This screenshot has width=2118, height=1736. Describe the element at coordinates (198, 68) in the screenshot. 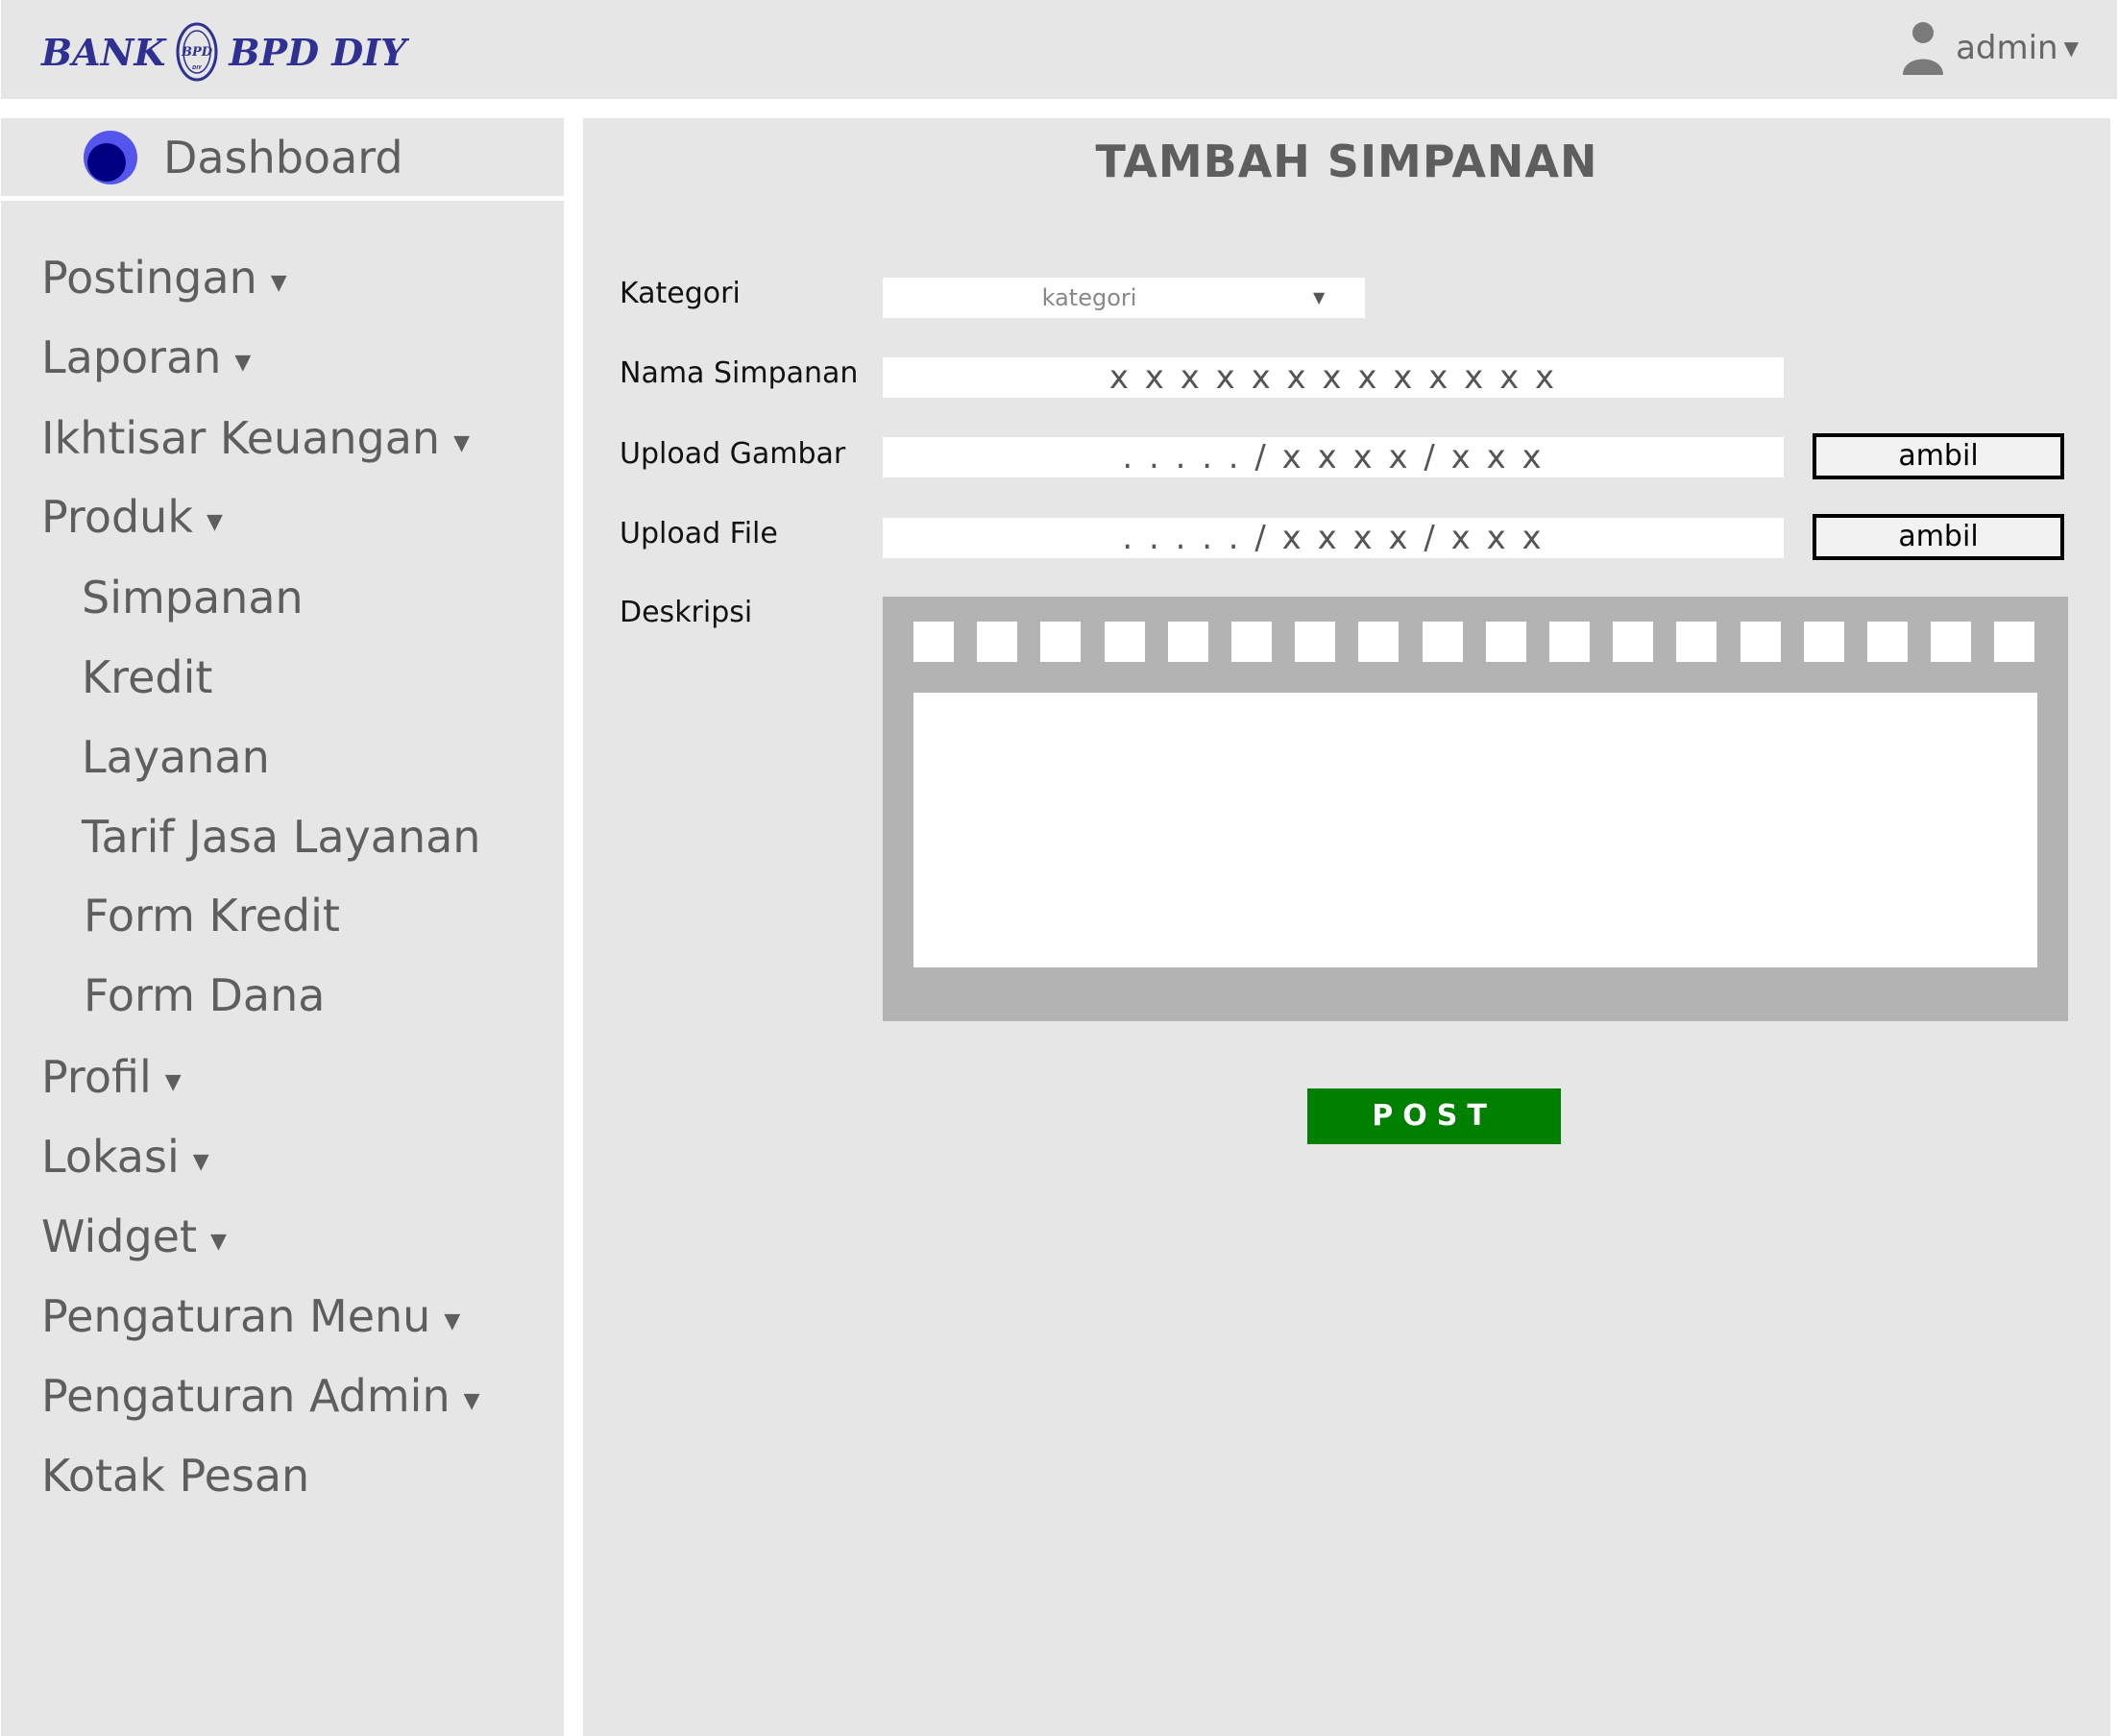

I see `svg-text: DIY` at that location.